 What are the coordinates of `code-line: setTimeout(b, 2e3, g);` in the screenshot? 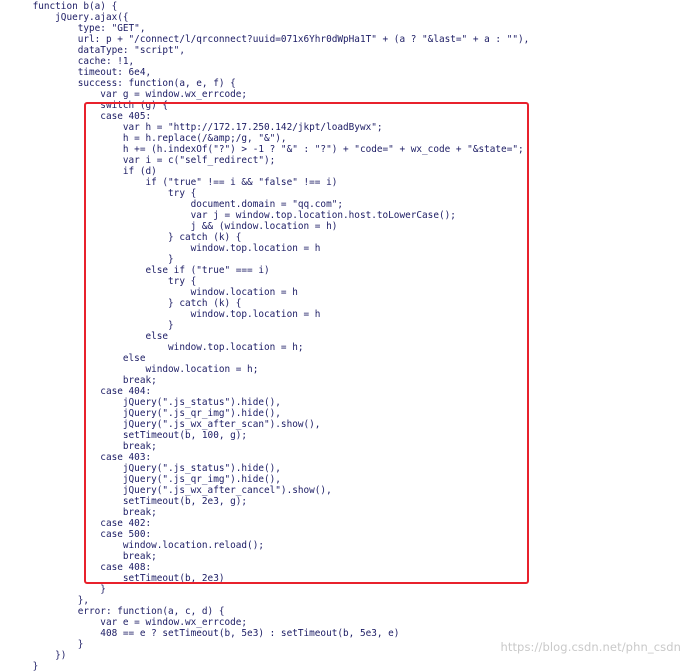 It's located at (129, 501).